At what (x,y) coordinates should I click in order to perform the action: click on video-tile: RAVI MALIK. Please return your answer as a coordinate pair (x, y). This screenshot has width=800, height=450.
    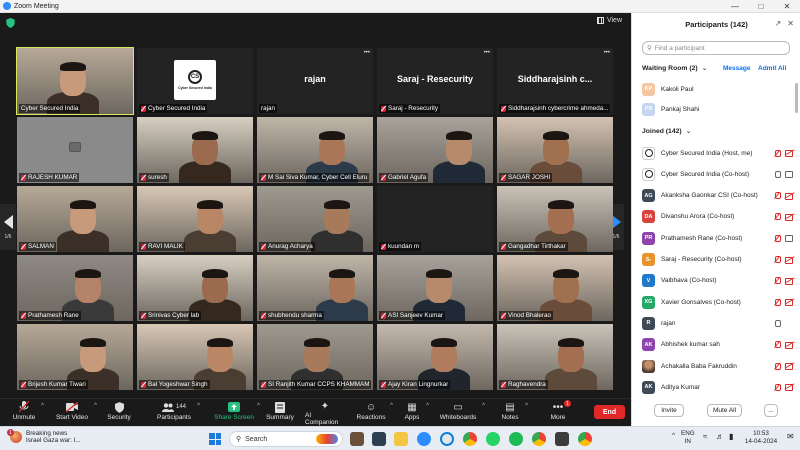
    Looking at the image, I should click on (195, 219).